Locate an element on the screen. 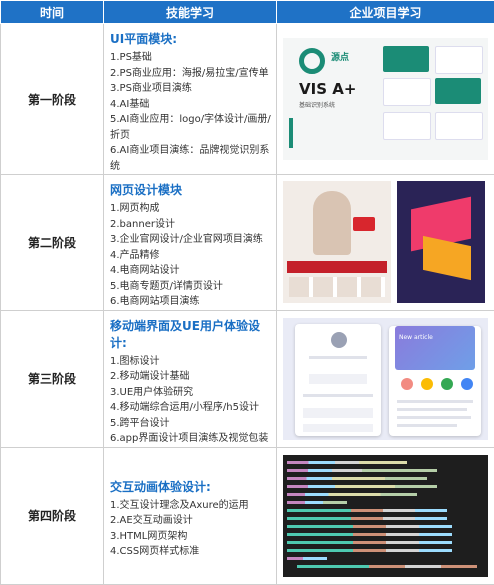 This screenshot has height=585, width=494. skill-item: 5.AI商业应用：logo/字体设计/画册/折页 is located at coordinates (191, 127).